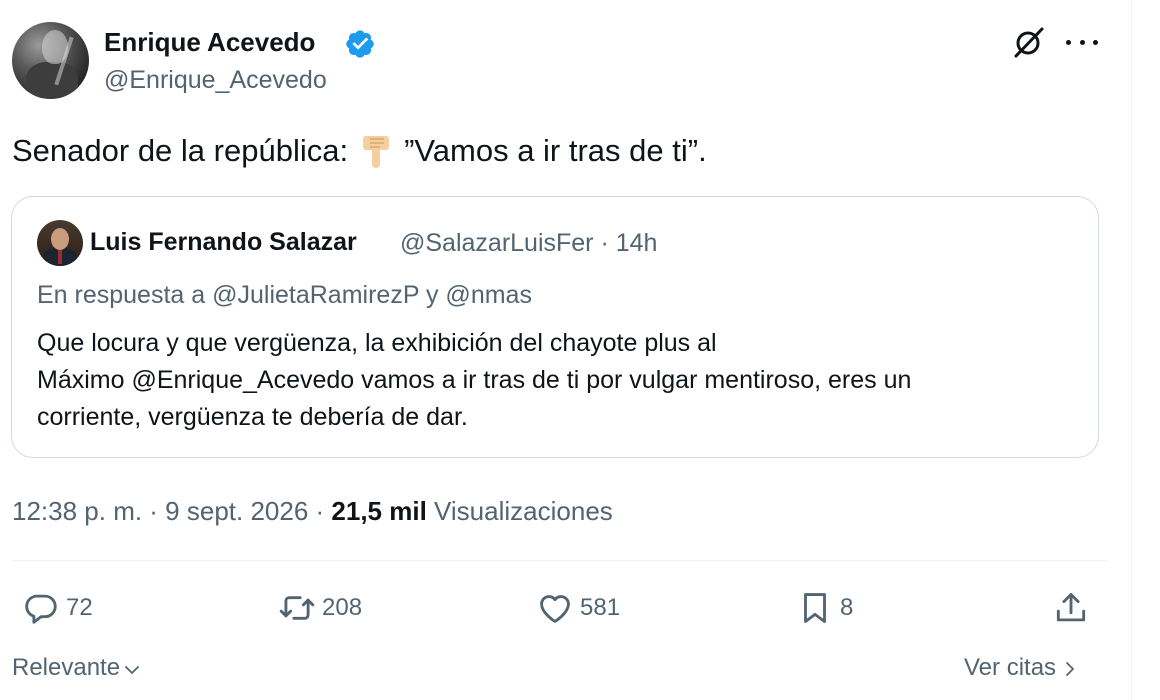 The image size is (1160, 700). Describe the element at coordinates (320, 608) in the screenshot. I see `repost-button: 208` at that location.